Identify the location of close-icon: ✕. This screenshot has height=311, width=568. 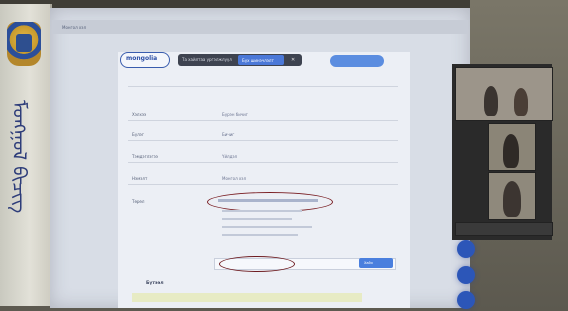
(293, 60).